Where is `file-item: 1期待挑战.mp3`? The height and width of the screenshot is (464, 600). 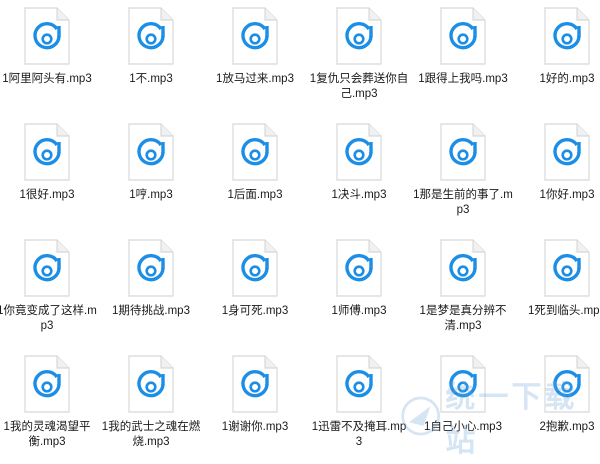
file-item: 1期待挑战.mp3 is located at coordinates (151, 290).